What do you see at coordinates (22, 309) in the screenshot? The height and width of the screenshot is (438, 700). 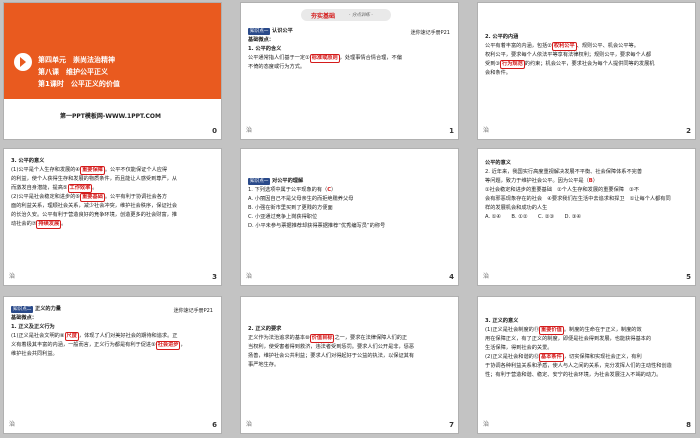 I see `knowledge-tag: 知识点二` at bounding box center [22, 309].